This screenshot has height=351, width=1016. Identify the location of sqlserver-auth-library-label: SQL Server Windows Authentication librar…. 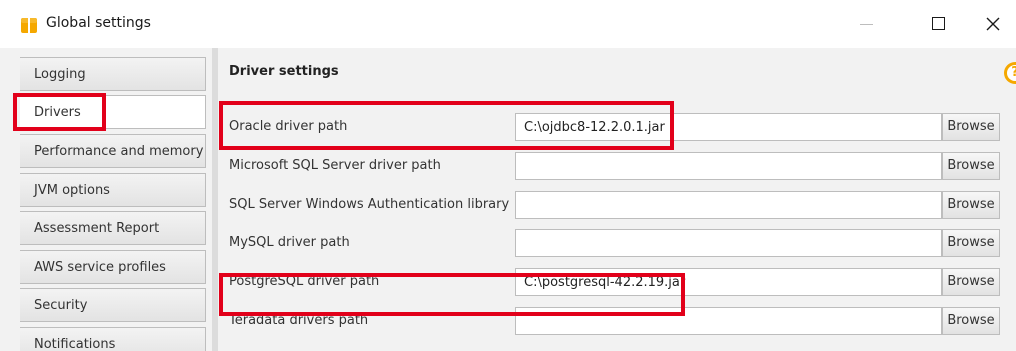
(369, 204).